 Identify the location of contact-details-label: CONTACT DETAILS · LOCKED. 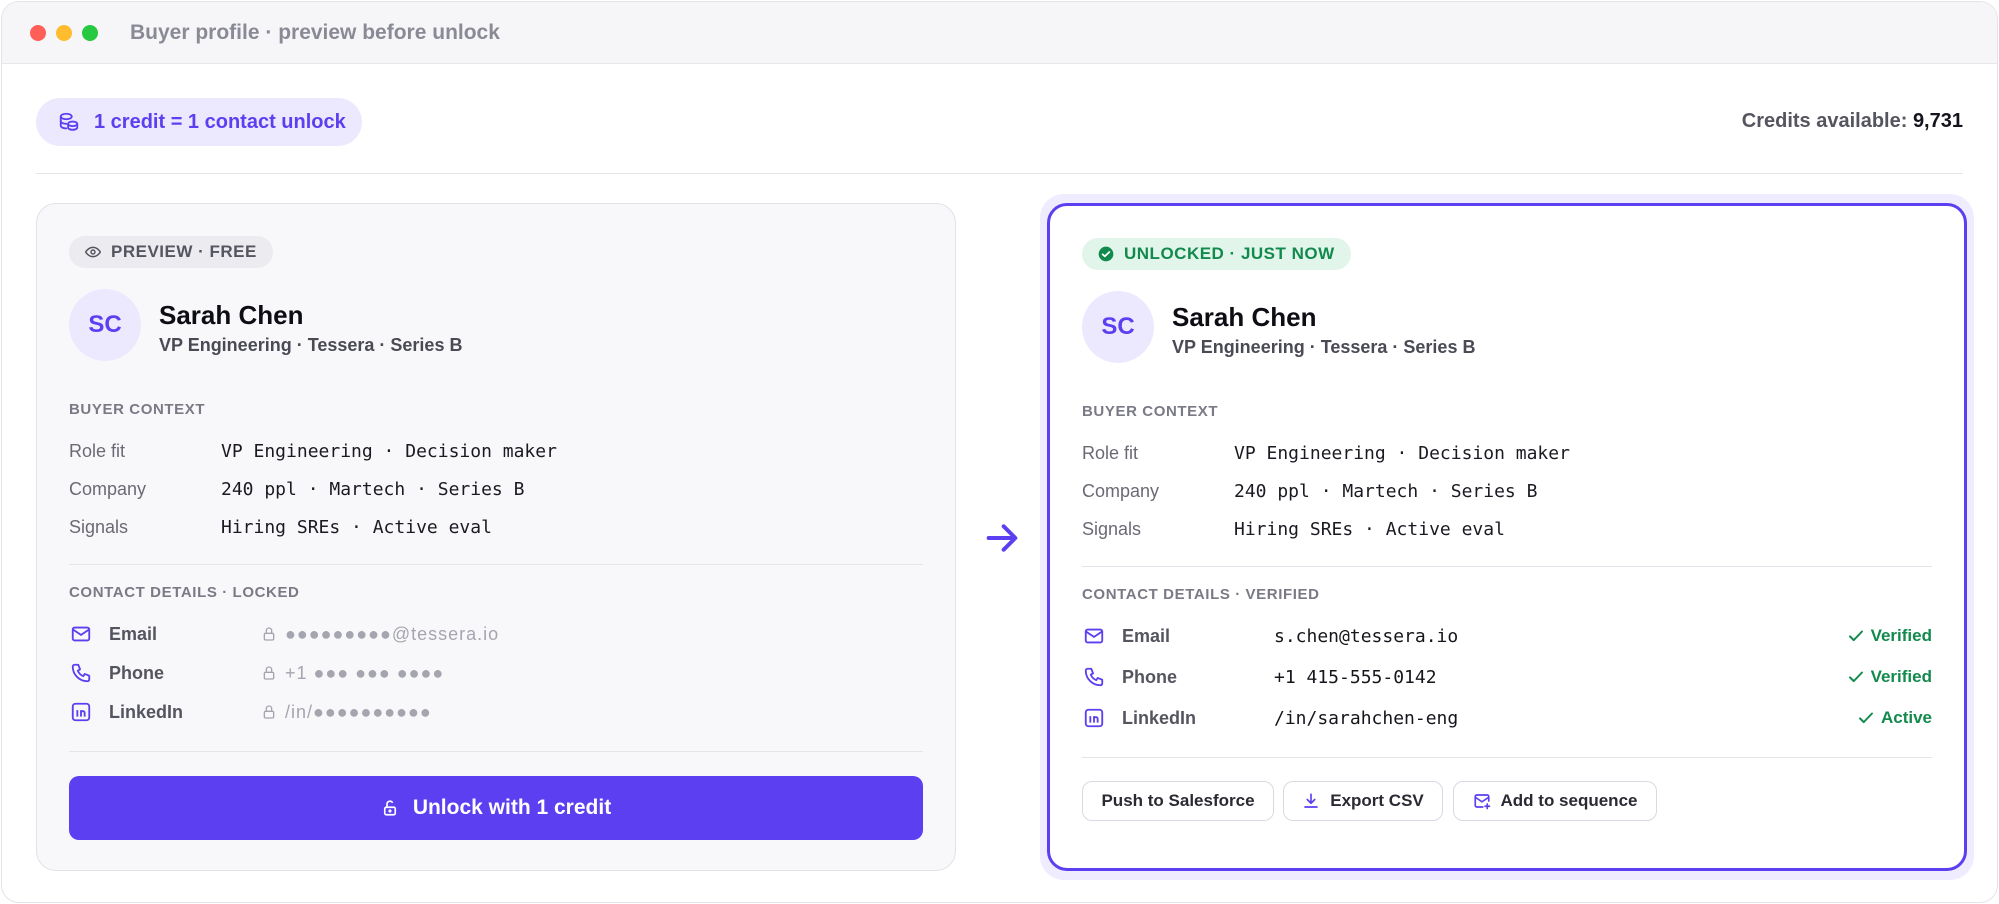
(184, 592).